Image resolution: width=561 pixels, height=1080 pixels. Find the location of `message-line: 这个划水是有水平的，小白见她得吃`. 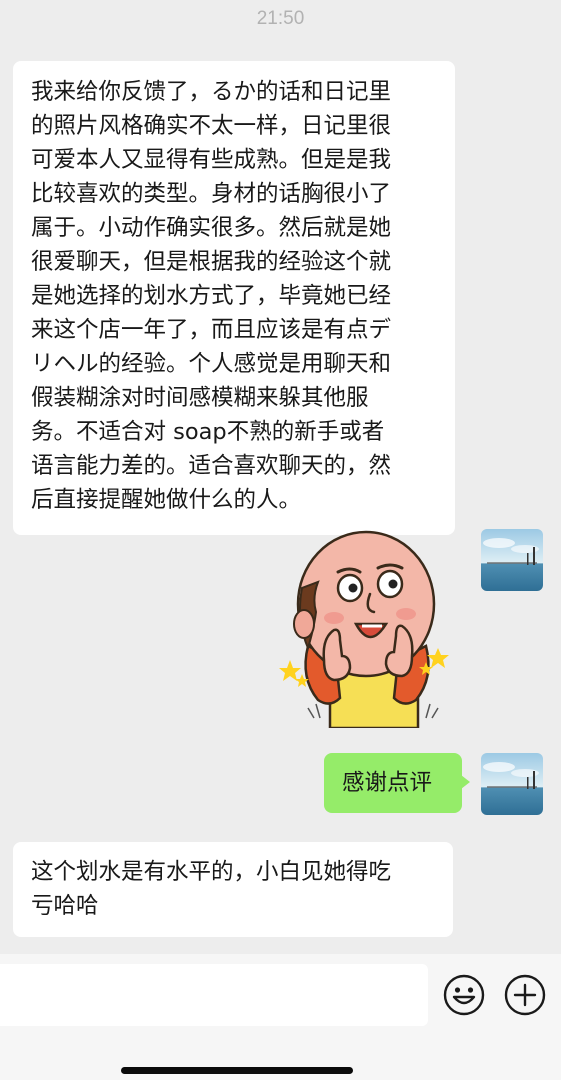

message-line: 这个划水是有水平的，小白见她得吃 is located at coordinates (211, 872).